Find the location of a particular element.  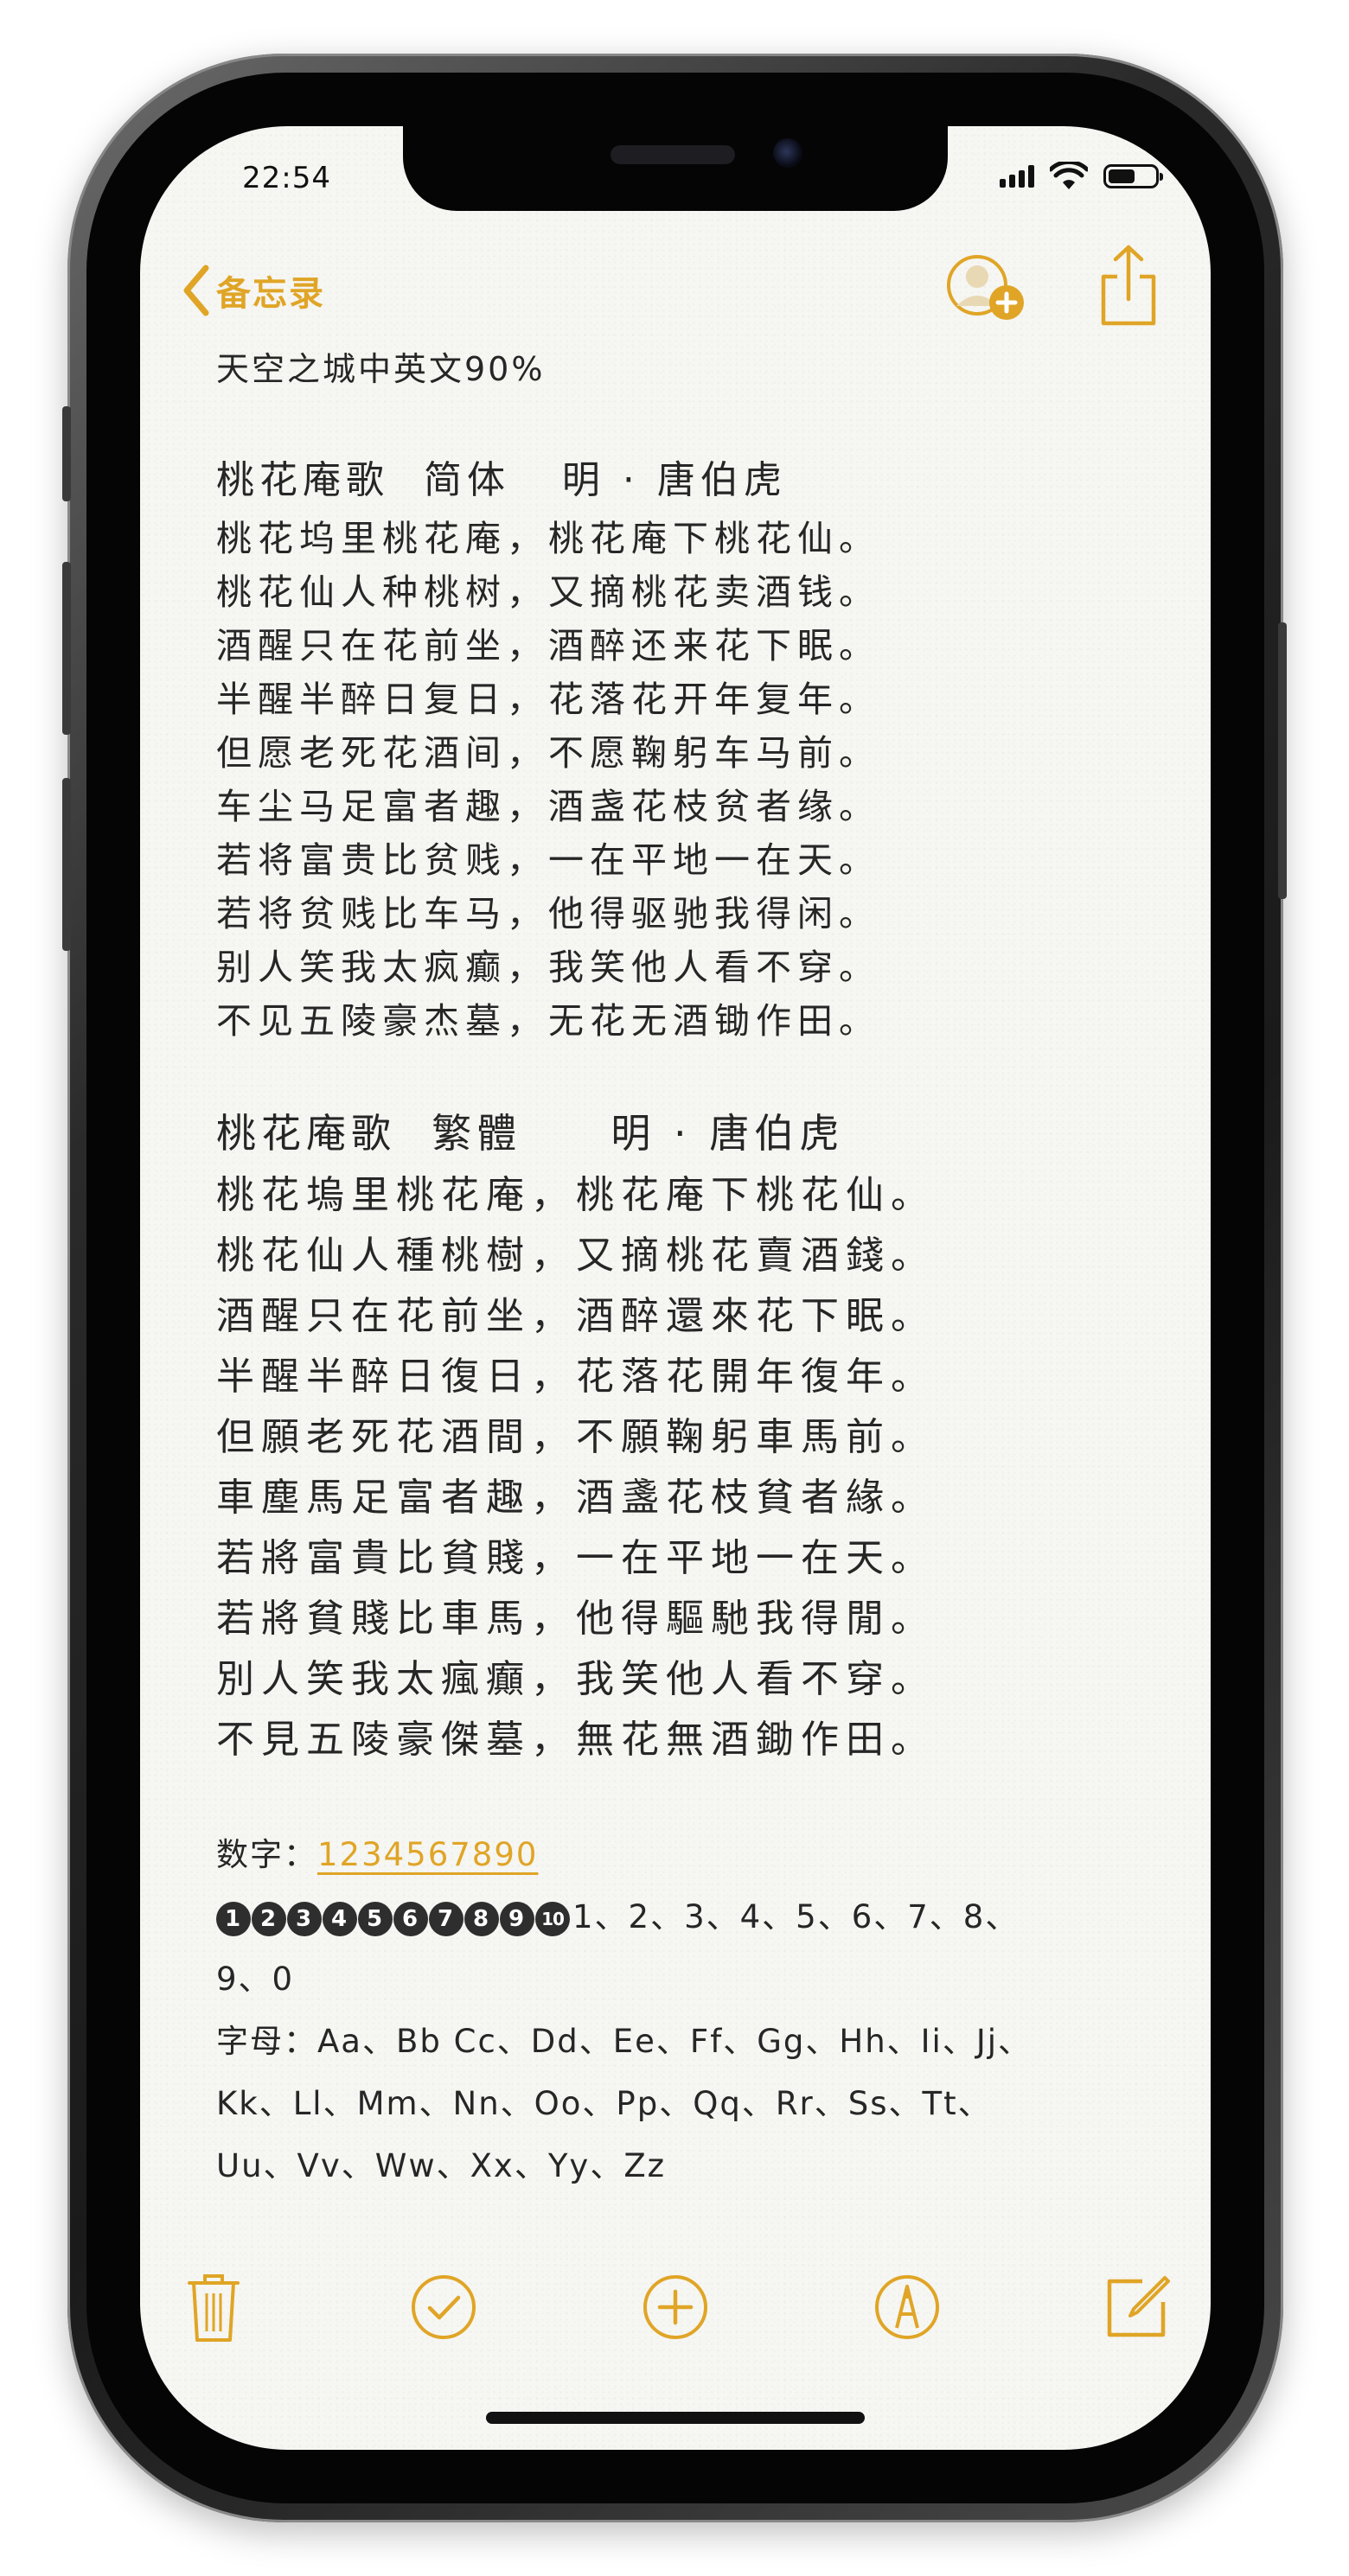

poem-line: 车尘马足富者趣，酒盏花枝贫者缘。 is located at coordinates (548, 806).